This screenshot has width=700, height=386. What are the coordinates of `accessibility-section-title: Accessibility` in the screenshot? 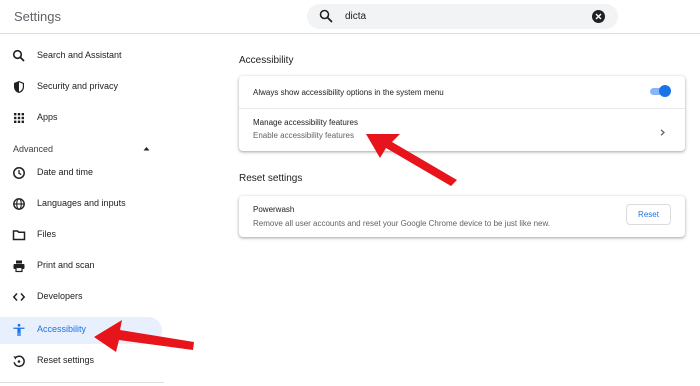 It's located at (266, 60).